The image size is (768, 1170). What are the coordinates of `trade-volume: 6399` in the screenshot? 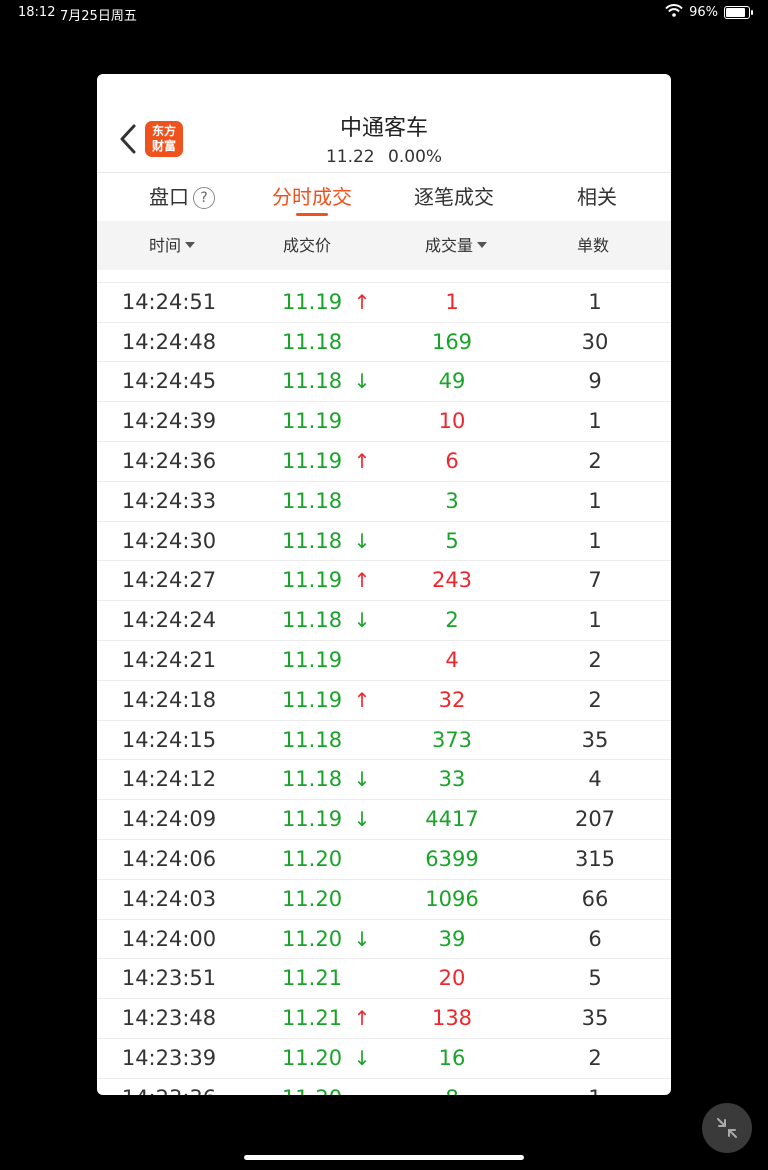 It's located at (452, 858).